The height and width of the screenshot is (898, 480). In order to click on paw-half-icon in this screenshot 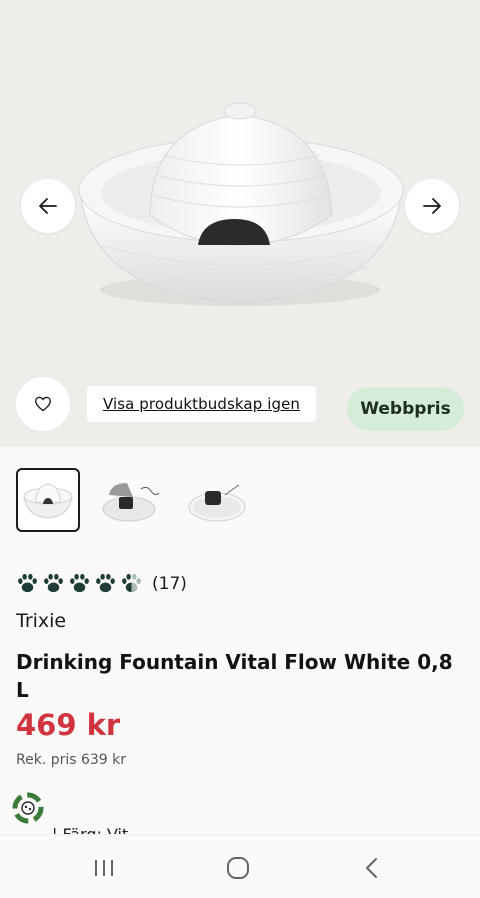, I will do `click(131, 583)`.